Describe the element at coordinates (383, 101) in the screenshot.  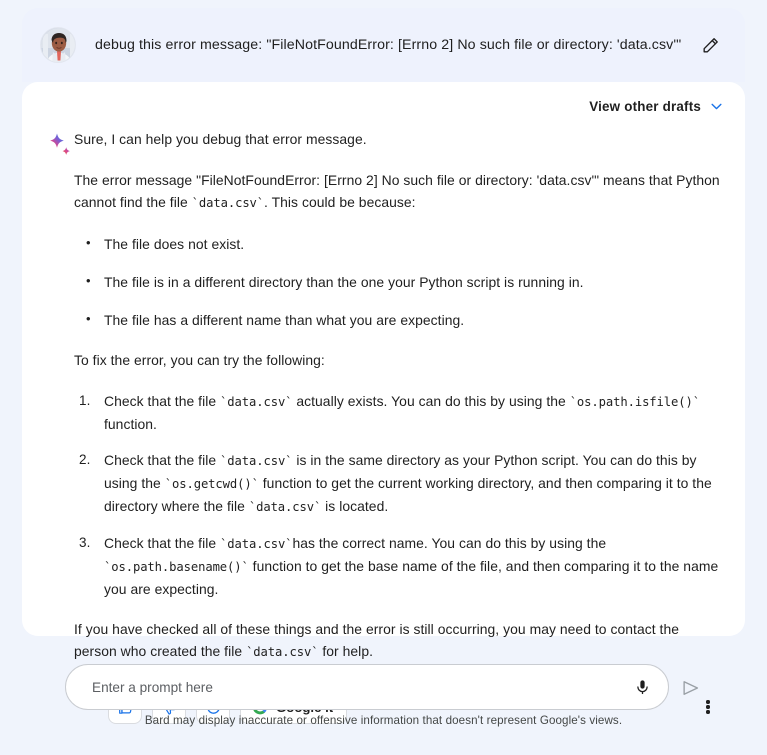
I see `drafts-row: View other drafts` at that location.